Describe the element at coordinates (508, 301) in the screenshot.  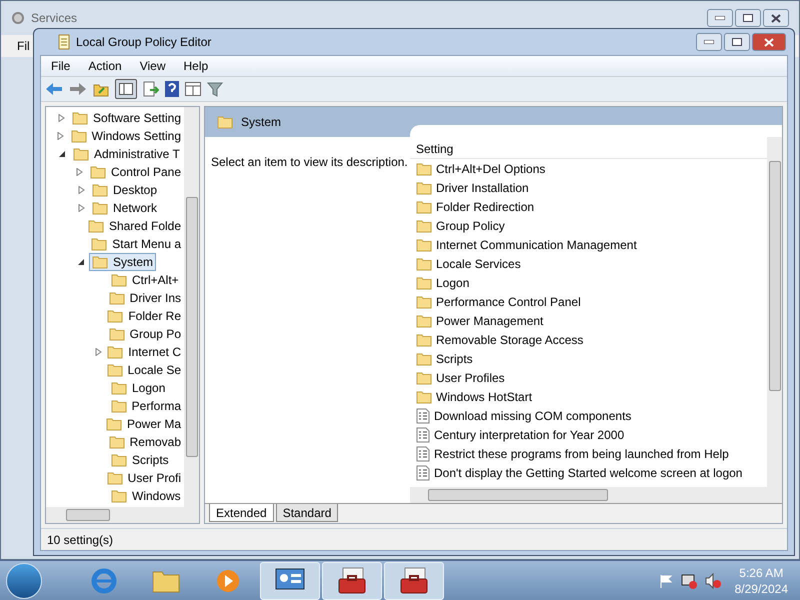
I see `list-item: Performance Control Panel` at that location.